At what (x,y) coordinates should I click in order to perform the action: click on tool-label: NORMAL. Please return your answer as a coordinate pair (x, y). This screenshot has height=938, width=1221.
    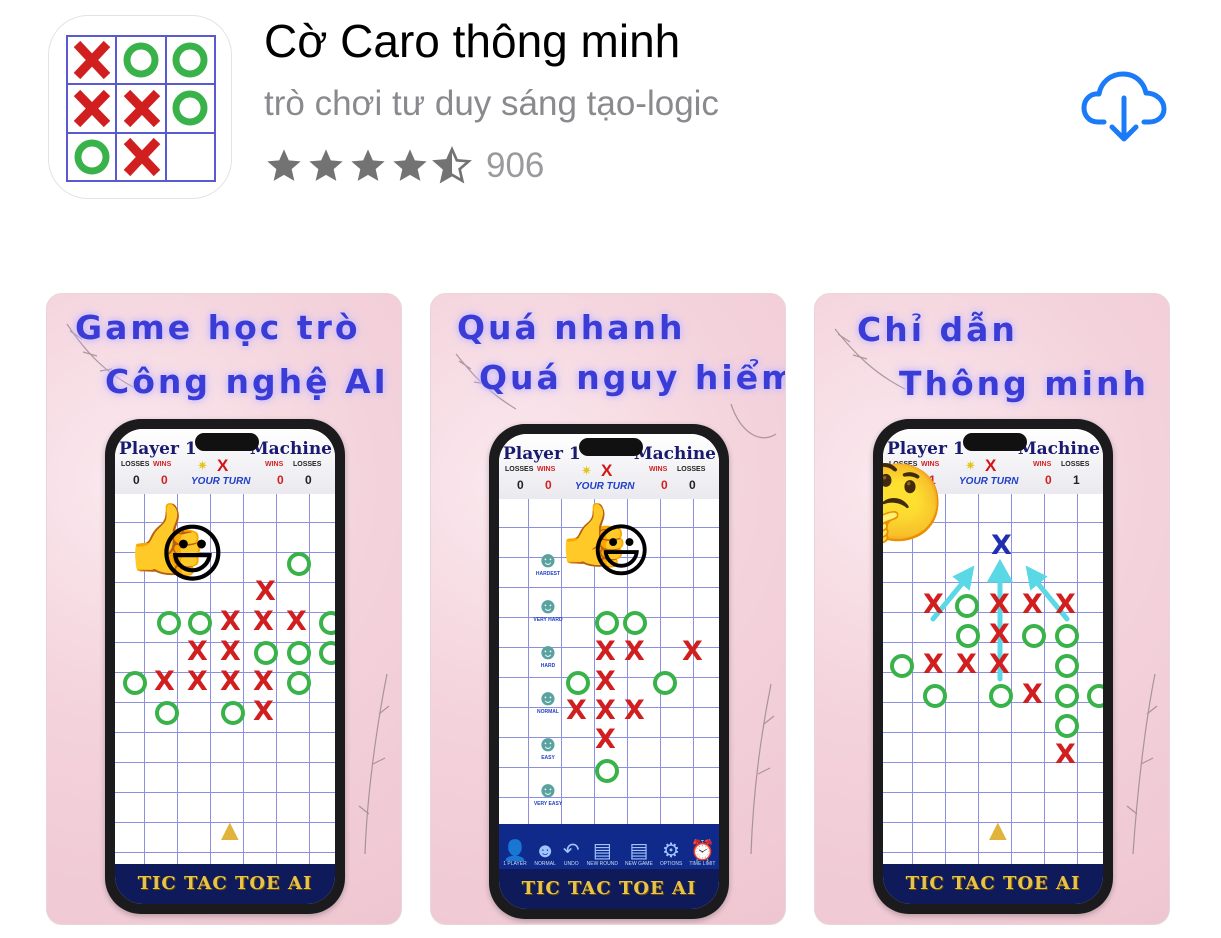
    Looking at the image, I should click on (545, 864).